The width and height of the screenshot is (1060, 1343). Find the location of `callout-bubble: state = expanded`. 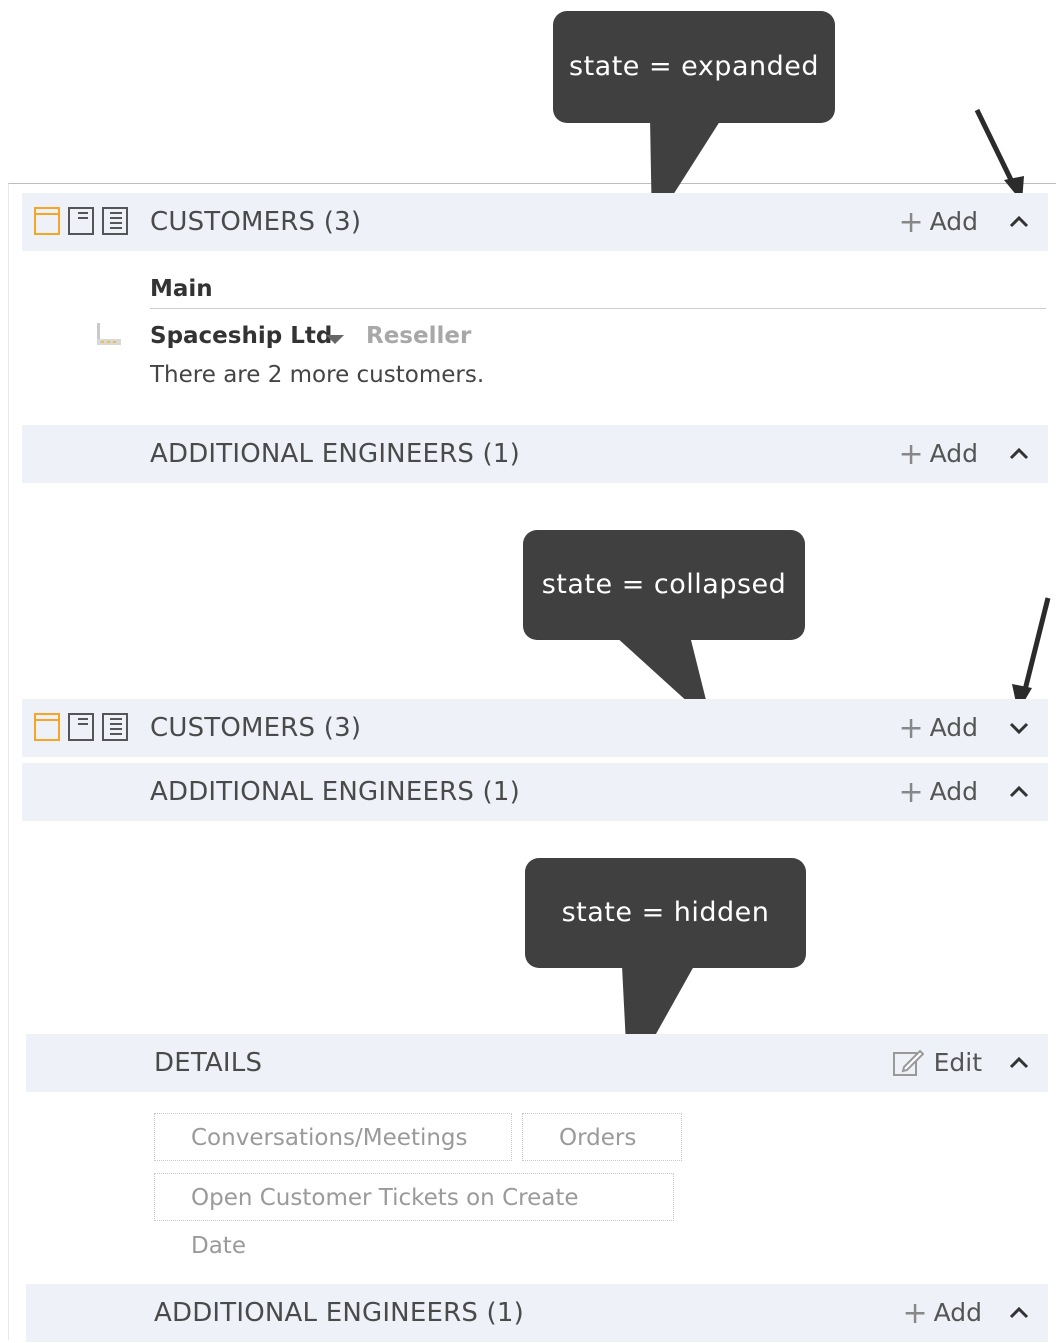

callout-bubble: state = expanded is located at coordinates (694, 67).